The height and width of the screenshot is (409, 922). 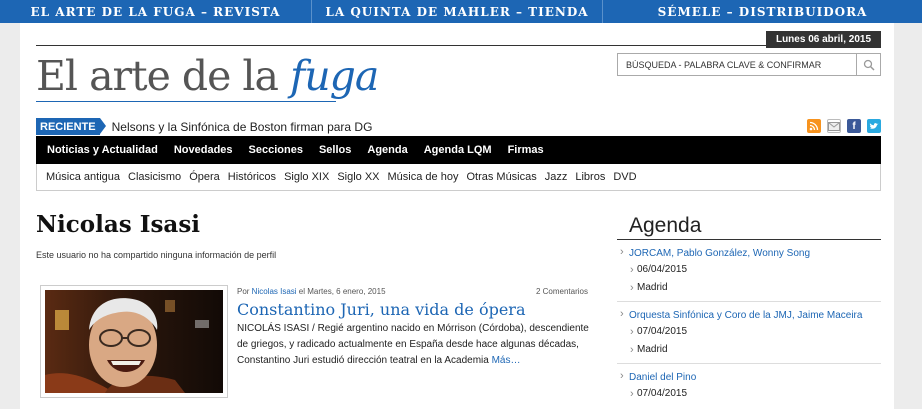 I want to click on subnav-libros: Libros, so click(x=590, y=177).